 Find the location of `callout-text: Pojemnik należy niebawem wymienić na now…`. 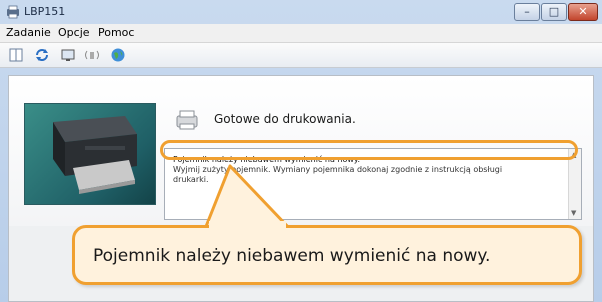

callout-text: Pojemnik należy niebawem wymienić na now… is located at coordinates (292, 256).